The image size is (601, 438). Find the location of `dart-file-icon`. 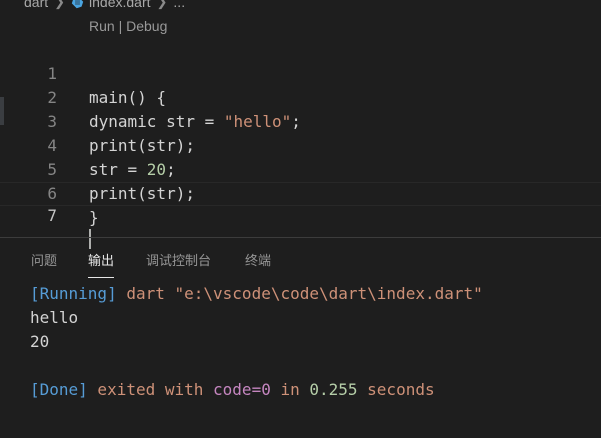

dart-file-icon is located at coordinates (77, 4).